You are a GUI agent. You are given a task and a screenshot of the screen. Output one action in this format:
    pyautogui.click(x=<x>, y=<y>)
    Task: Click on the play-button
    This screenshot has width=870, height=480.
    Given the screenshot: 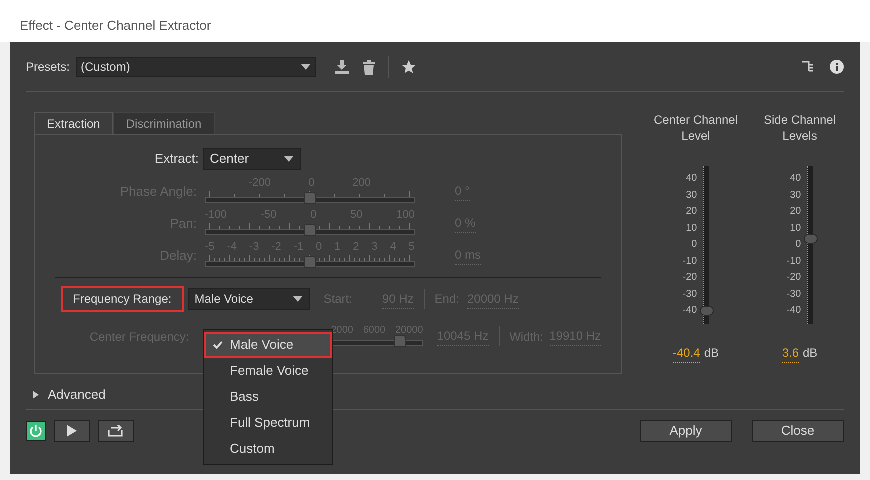 What is the action you would take?
    pyautogui.click(x=72, y=431)
    